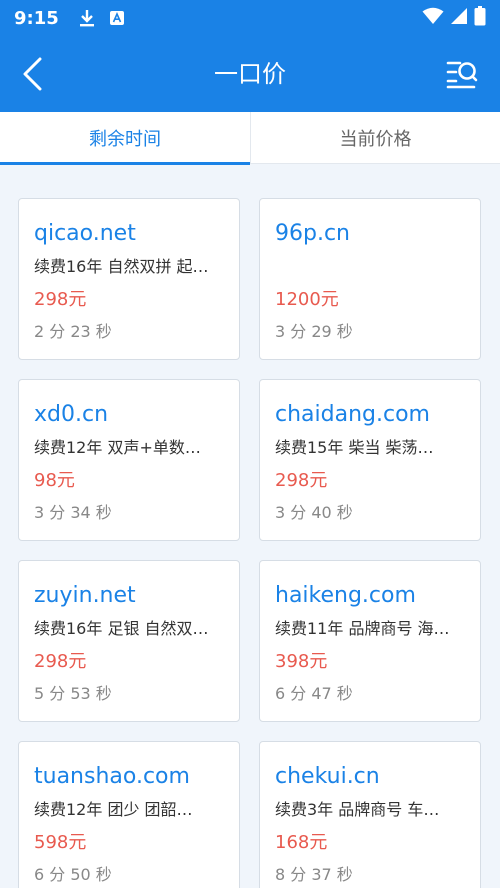  I want to click on app-header: 9:15 一口价, so click(250, 56).